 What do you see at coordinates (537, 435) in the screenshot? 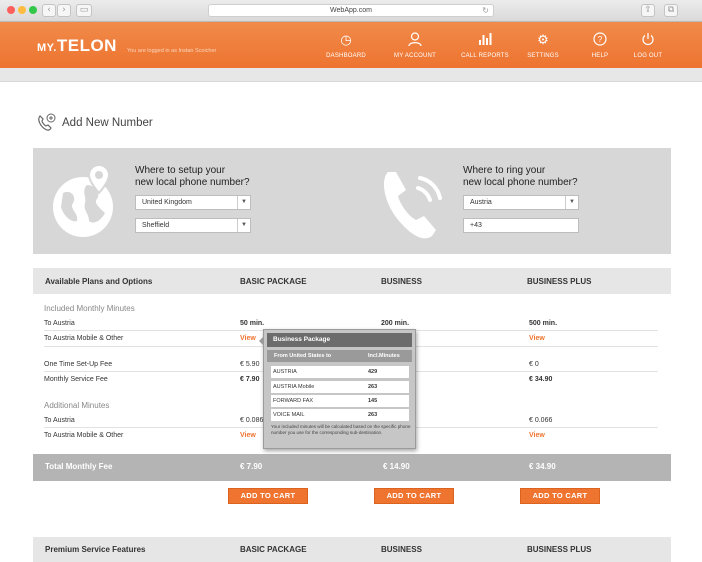
I see `plus-add-mobile-view-link: View` at bounding box center [537, 435].